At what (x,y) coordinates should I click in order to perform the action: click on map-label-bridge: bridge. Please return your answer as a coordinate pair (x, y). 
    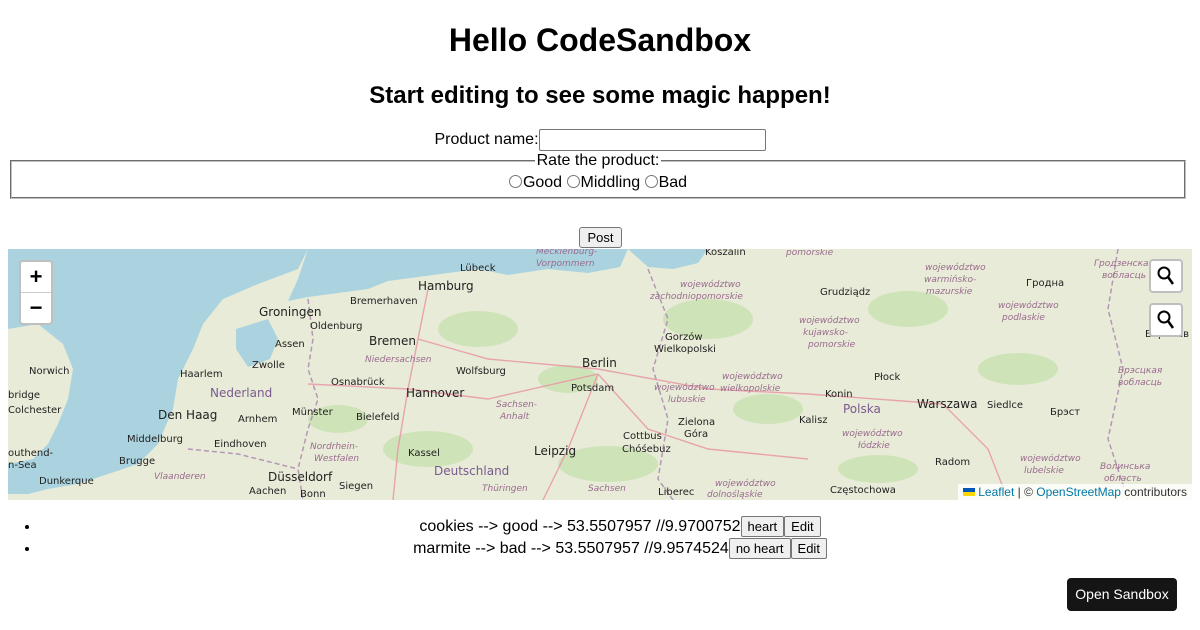
    Looking at the image, I should click on (24, 395).